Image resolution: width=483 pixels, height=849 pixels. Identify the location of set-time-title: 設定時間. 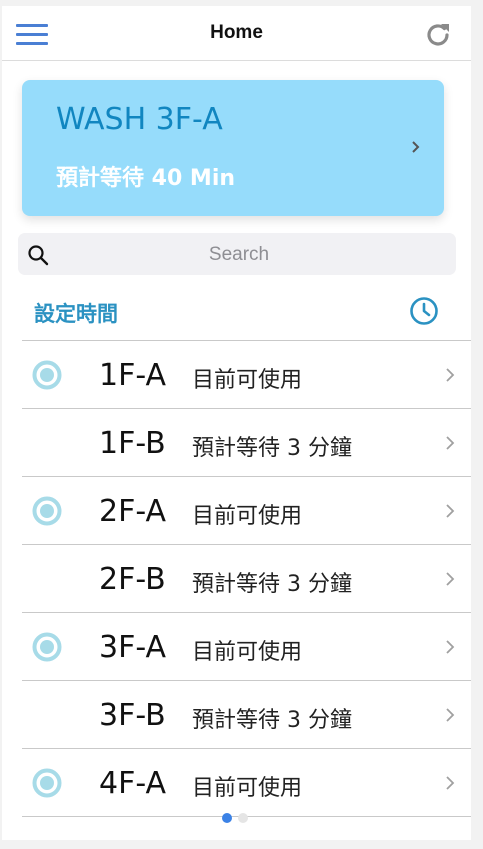
(76, 314).